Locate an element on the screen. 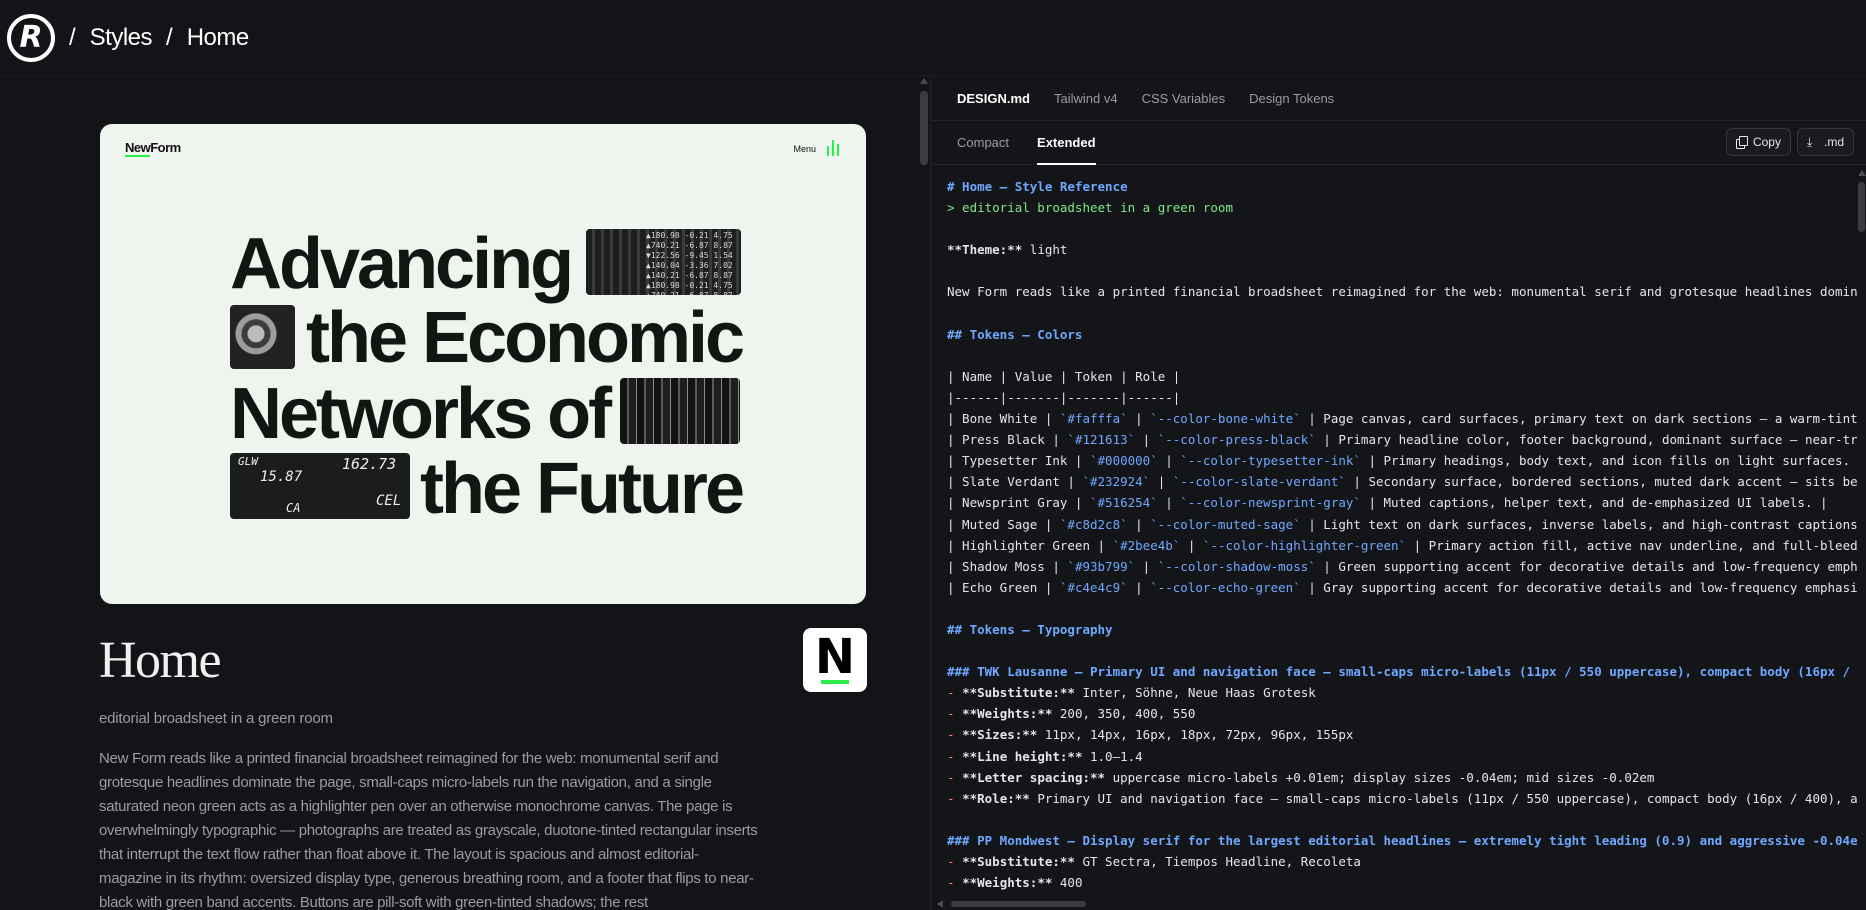 The image size is (1866, 910). download-md-button: ⤓ .md is located at coordinates (1825, 142).